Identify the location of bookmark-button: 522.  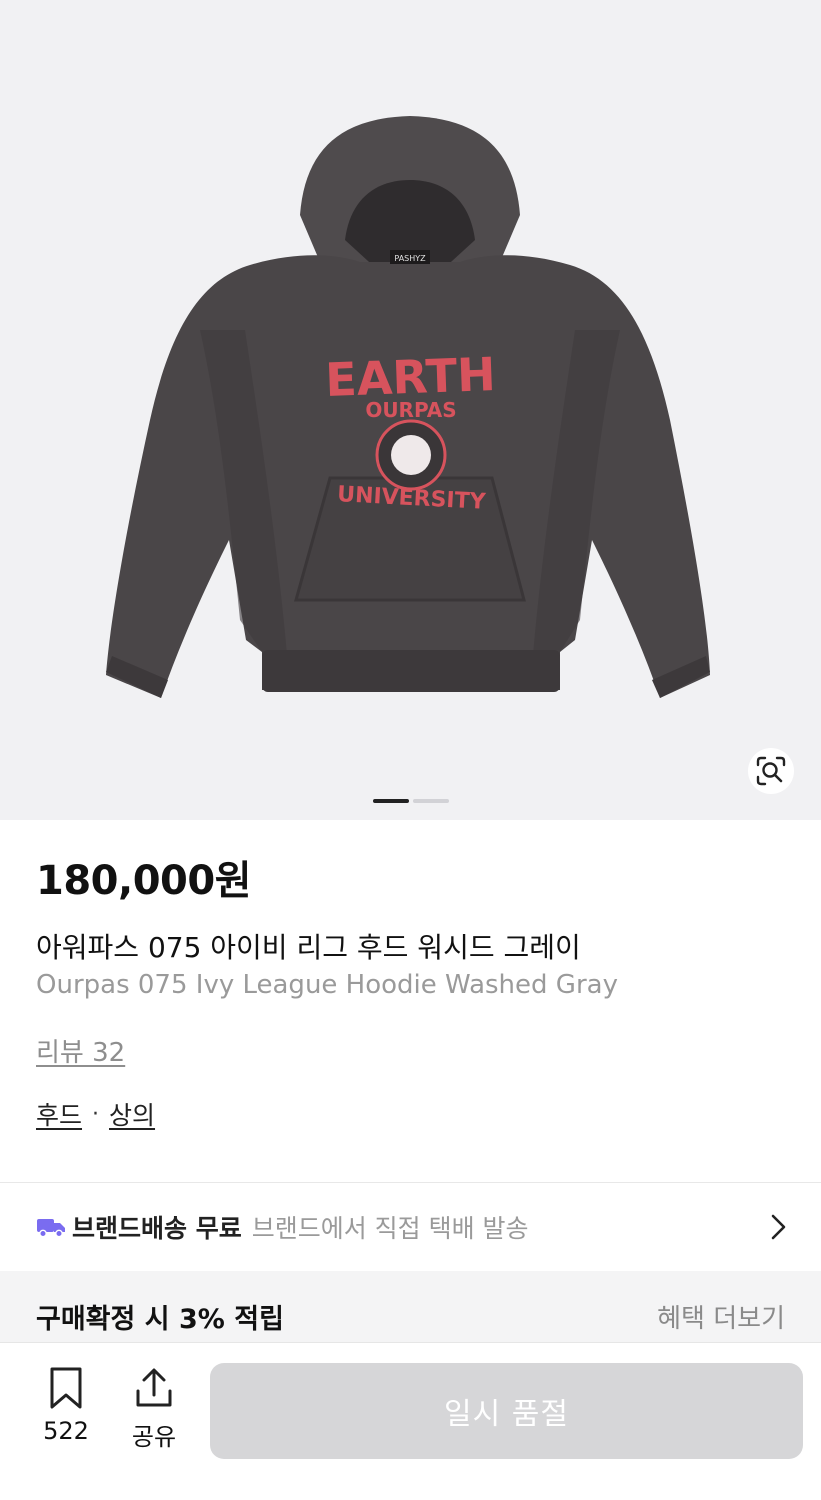
(66, 1405).